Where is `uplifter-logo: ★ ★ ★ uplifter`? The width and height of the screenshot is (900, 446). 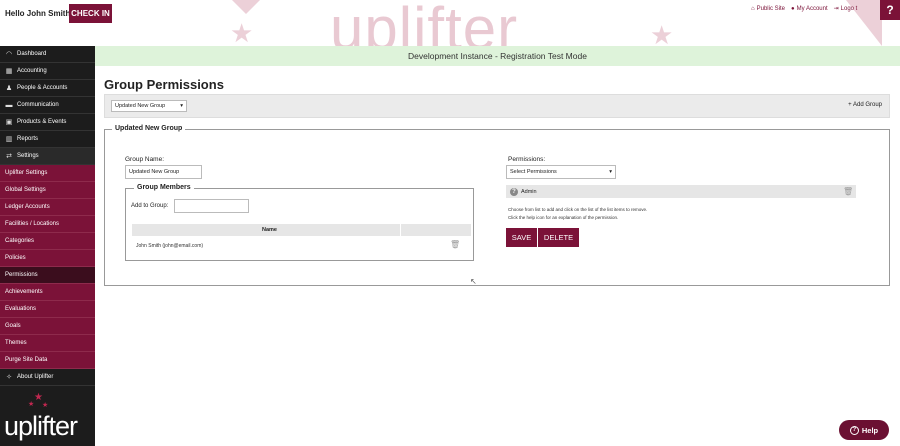
uplifter-logo: ★ ★ ★ uplifter is located at coordinates (41, 416).